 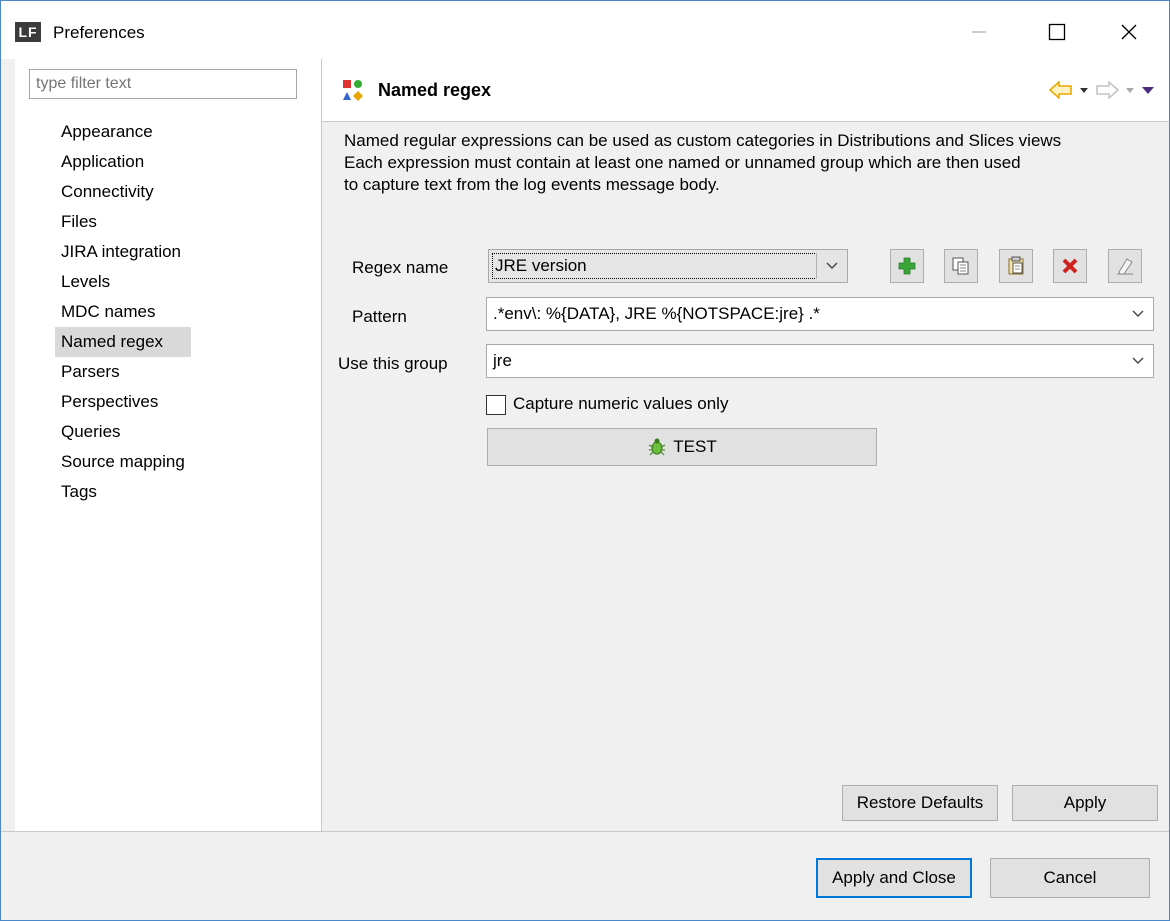 I want to click on tree-item-files: Files, so click(x=123, y=222).